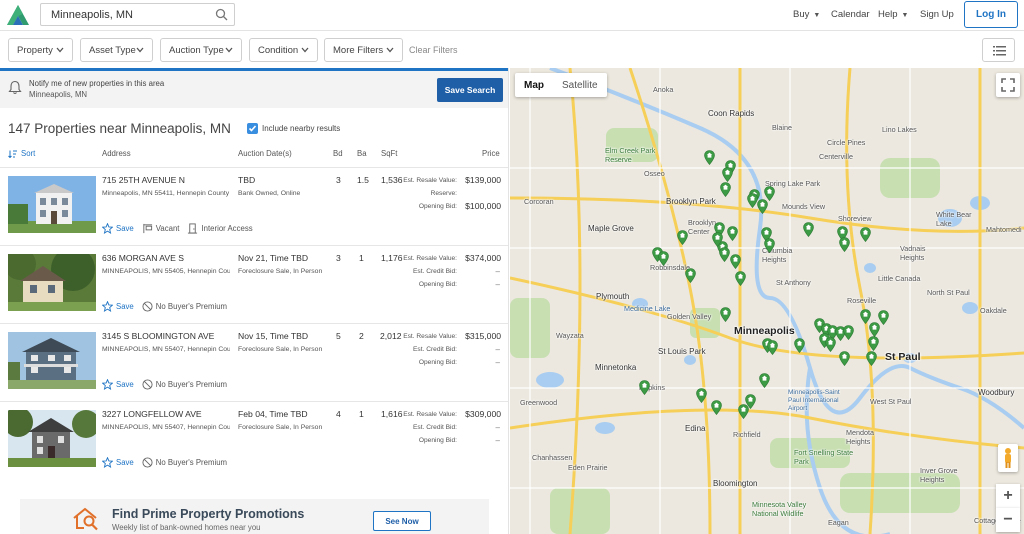 The width and height of the screenshot is (1024, 534). Describe the element at coordinates (654, 173) in the screenshot. I see `map-label: Osseo` at that location.